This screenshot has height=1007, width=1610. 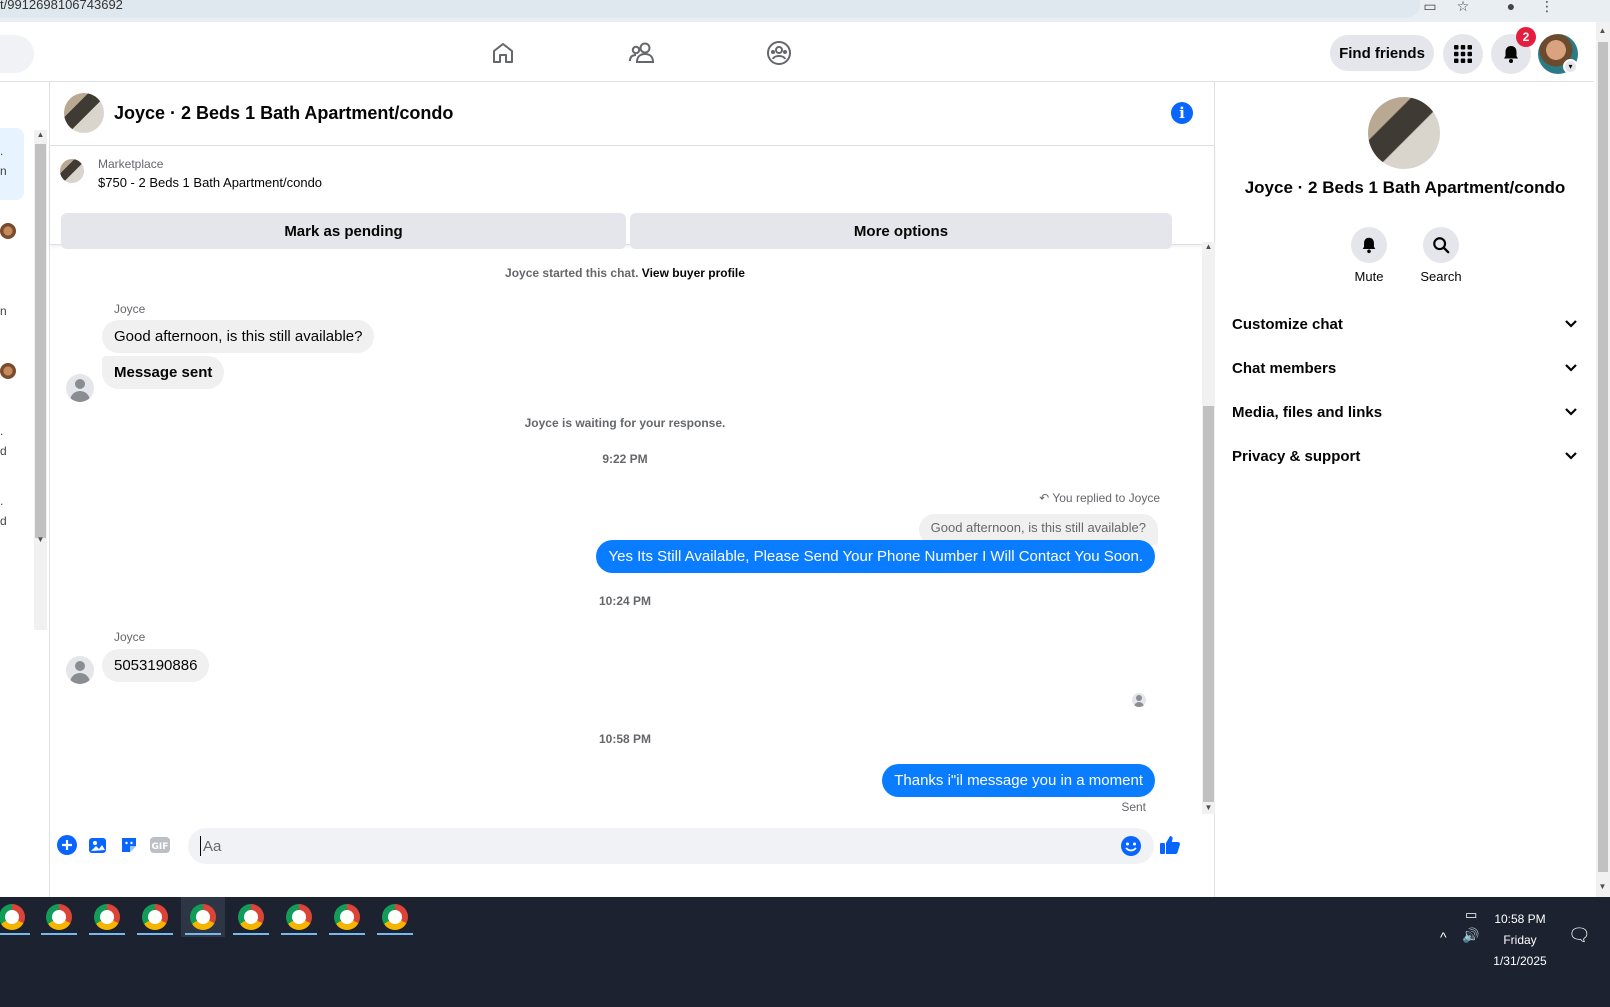 What do you see at coordinates (1369, 245) in the screenshot?
I see `bell-icon` at bounding box center [1369, 245].